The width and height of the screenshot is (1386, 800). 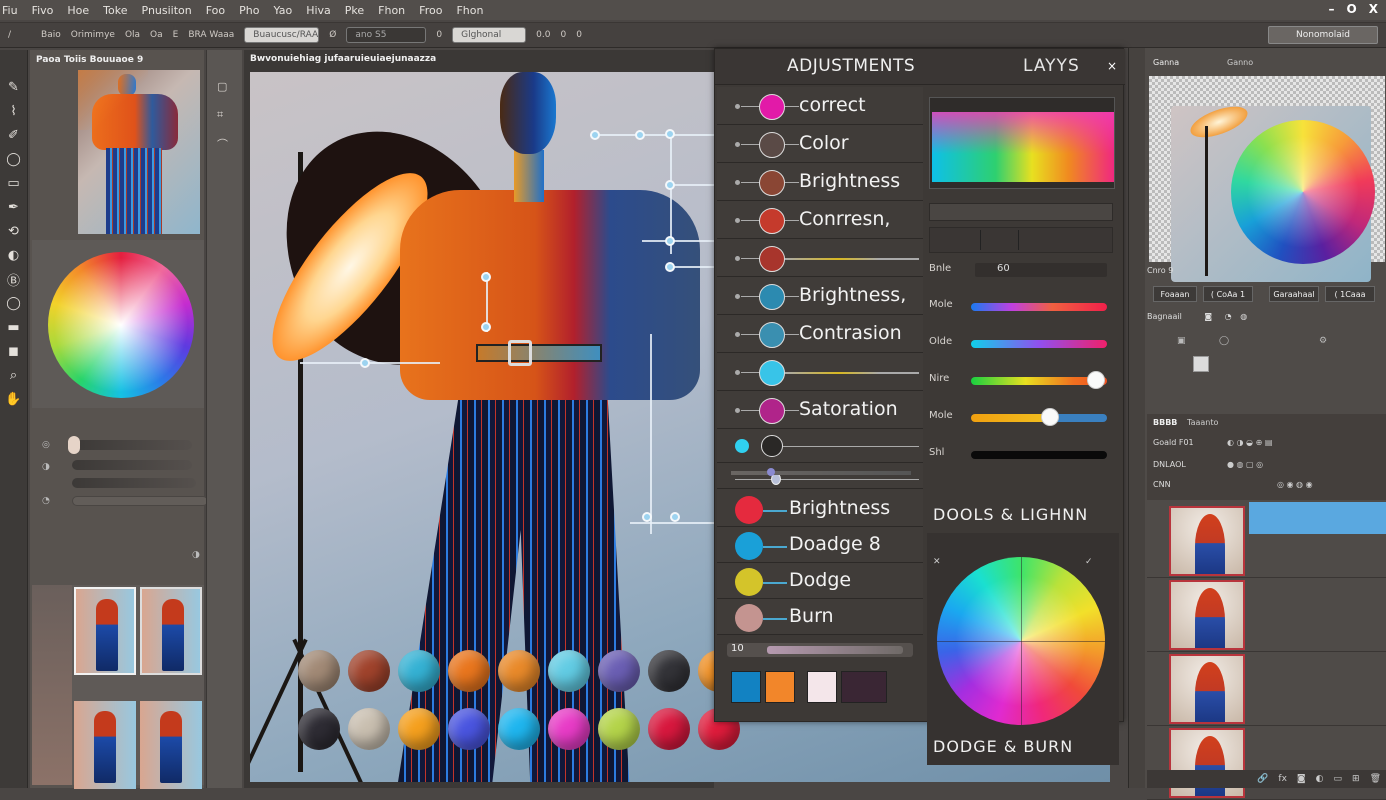 What do you see at coordinates (1041, 270) in the screenshot?
I see `value-field: 60` at bounding box center [1041, 270].